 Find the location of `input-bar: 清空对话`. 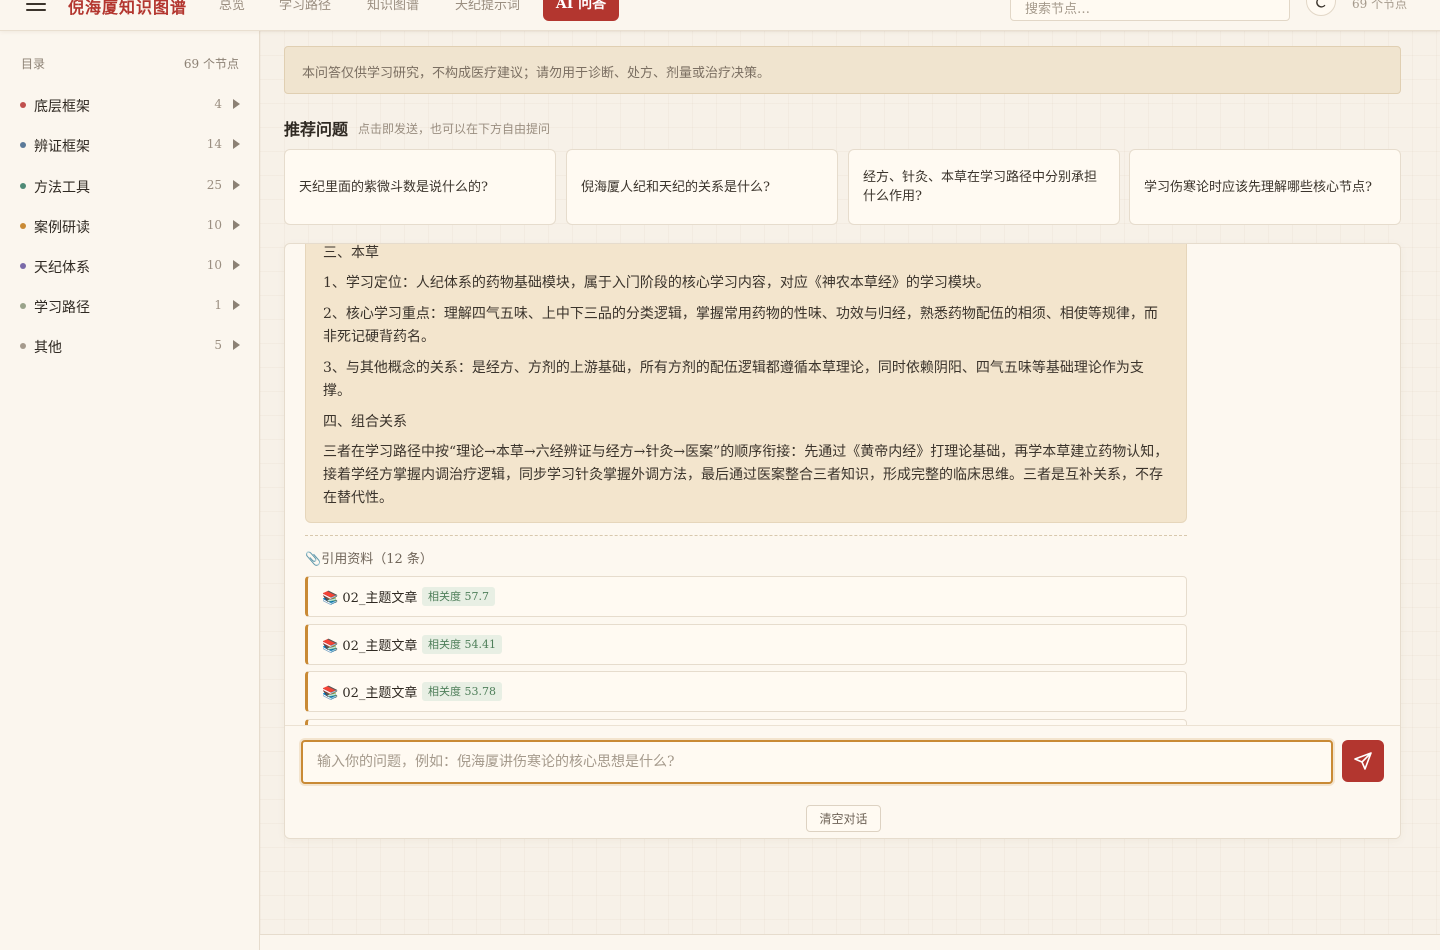

input-bar: 清空对话 is located at coordinates (842, 781).